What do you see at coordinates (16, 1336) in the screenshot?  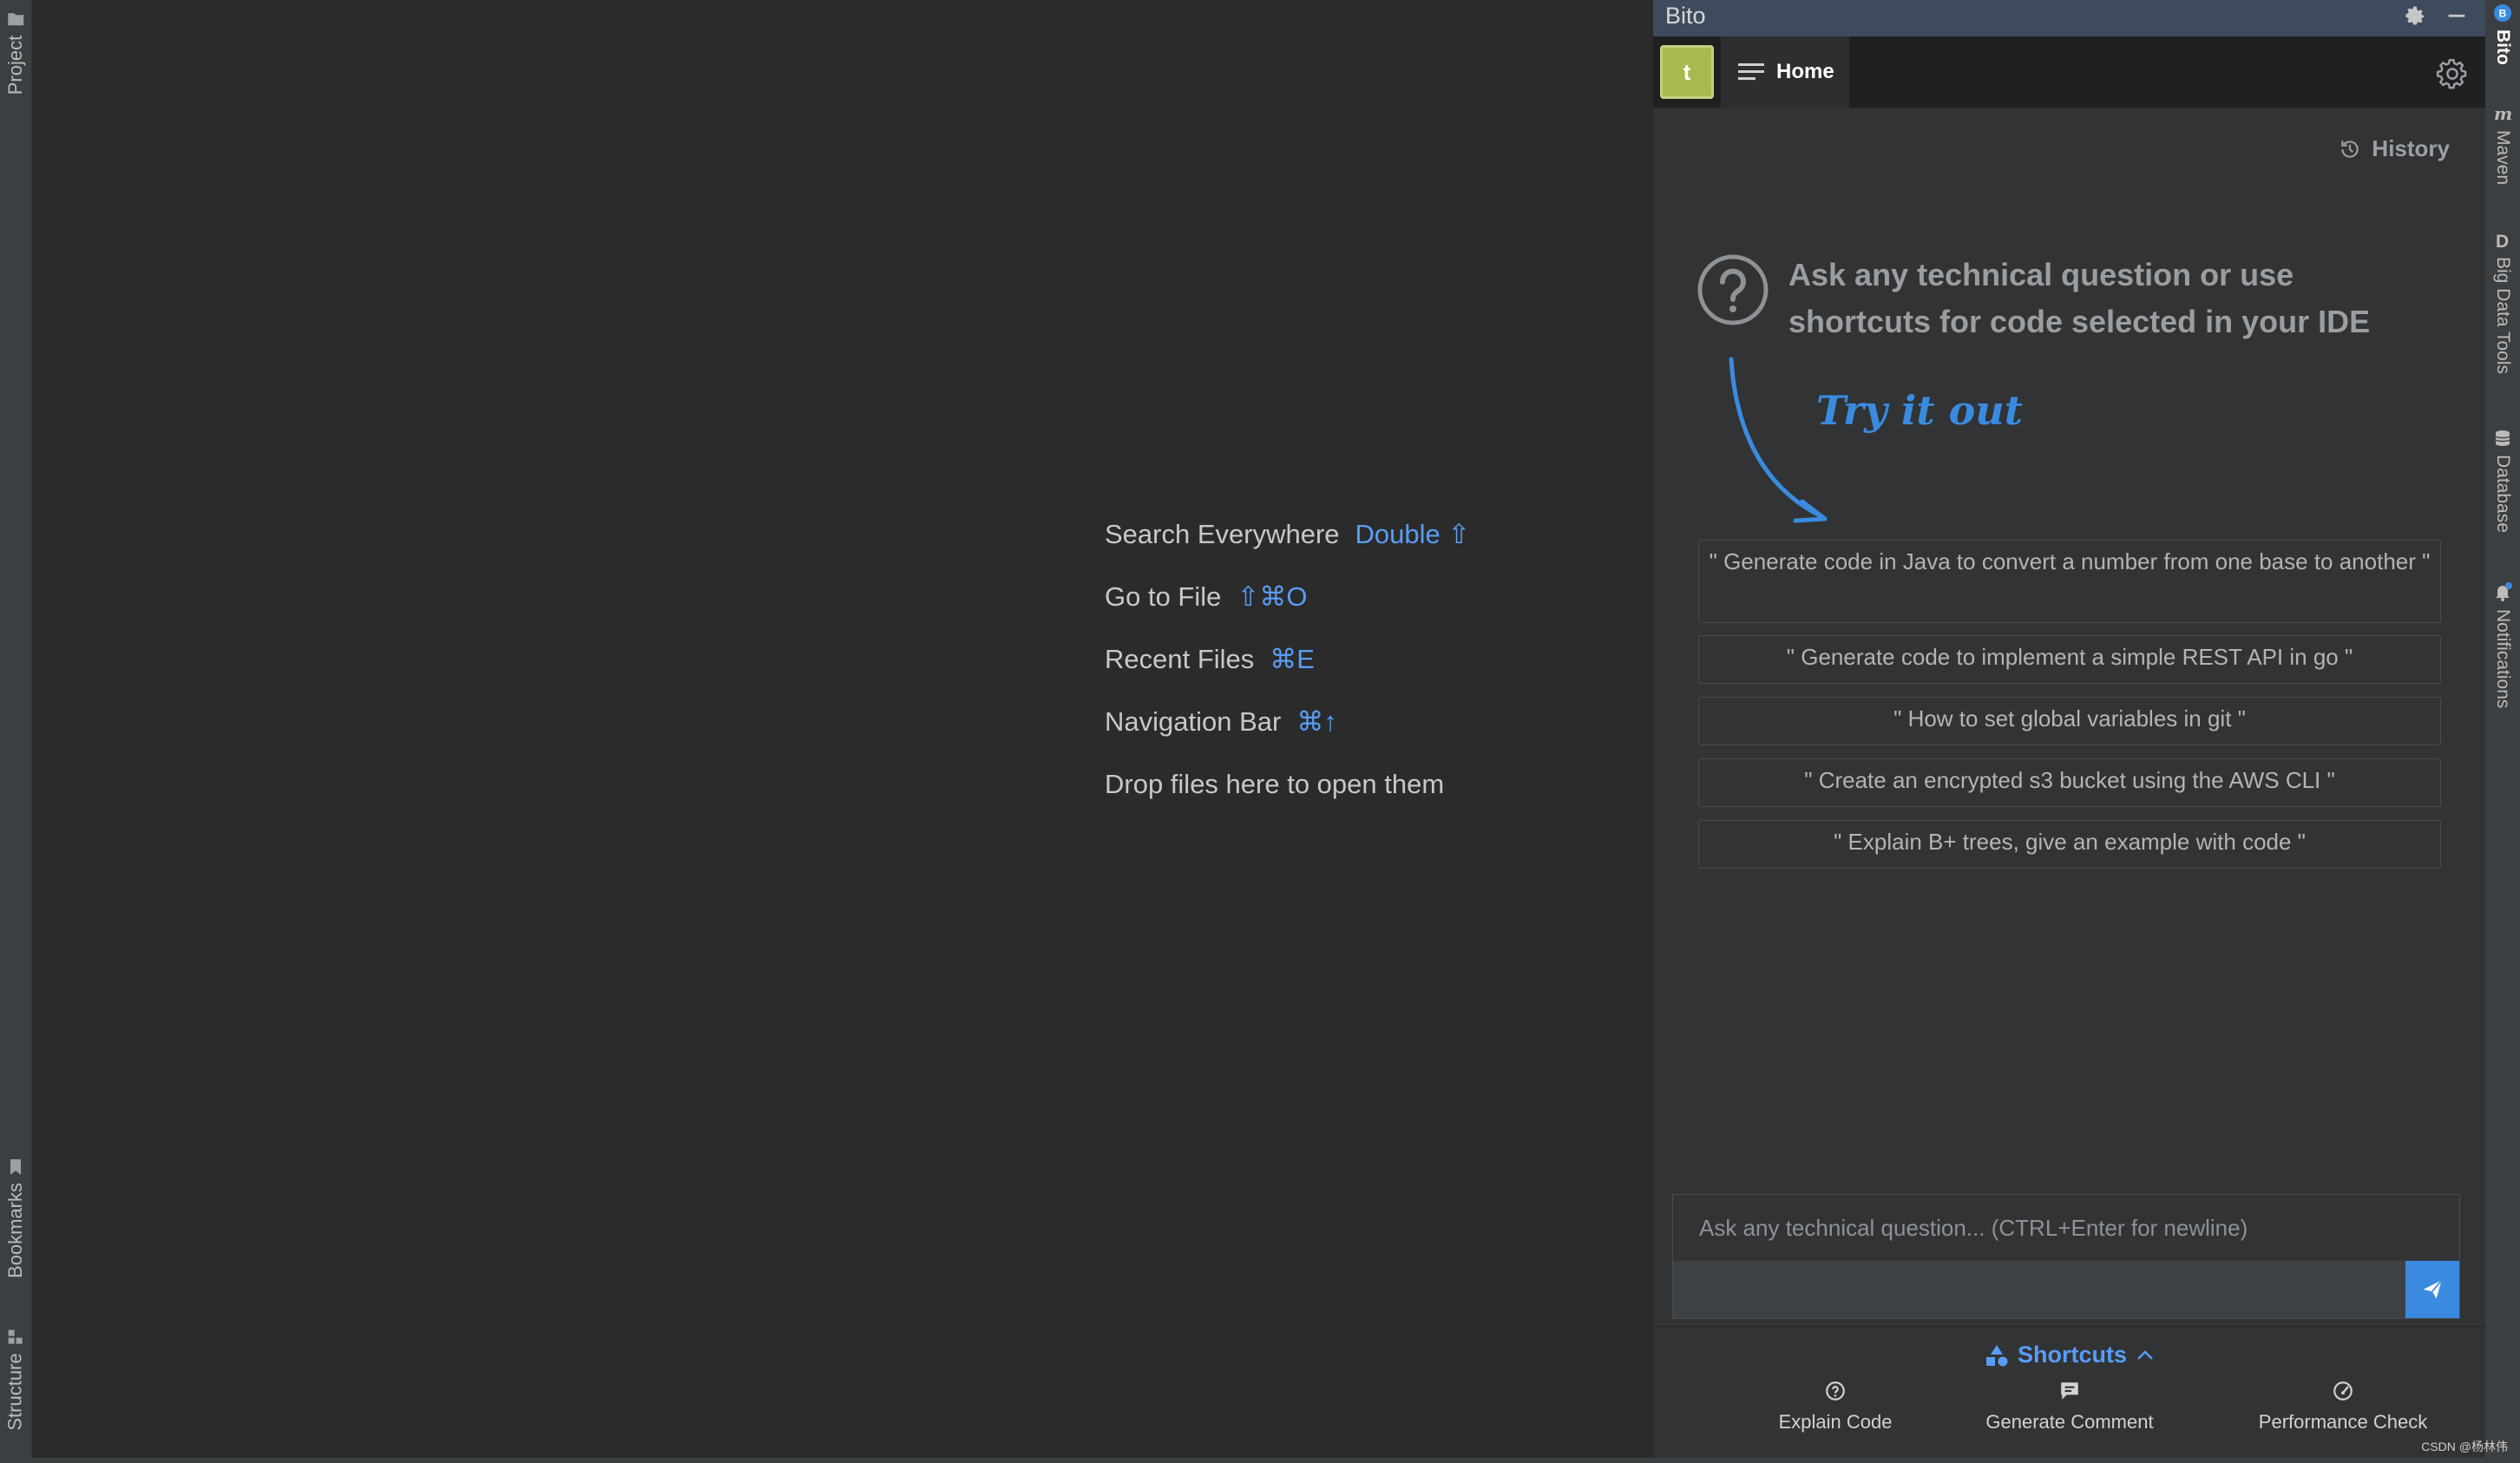 I see `structure-icon` at bounding box center [16, 1336].